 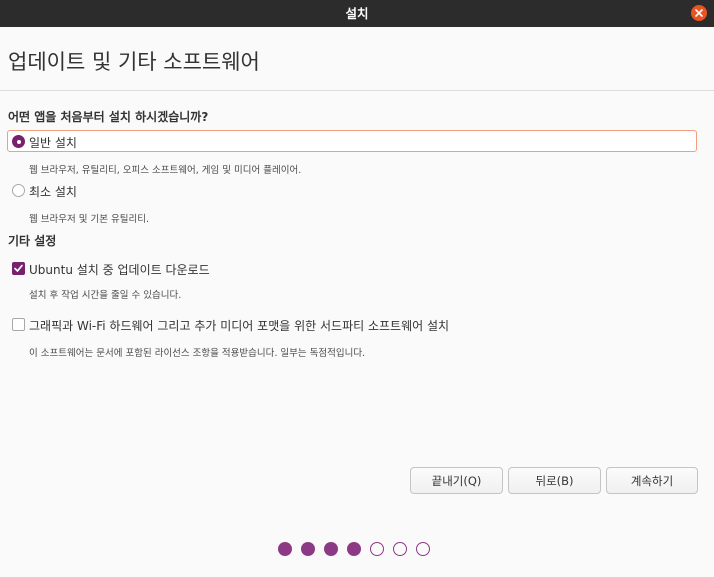 What do you see at coordinates (53, 142) in the screenshot?
I see `normal-install-label: 일반 설치` at bounding box center [53, 142].